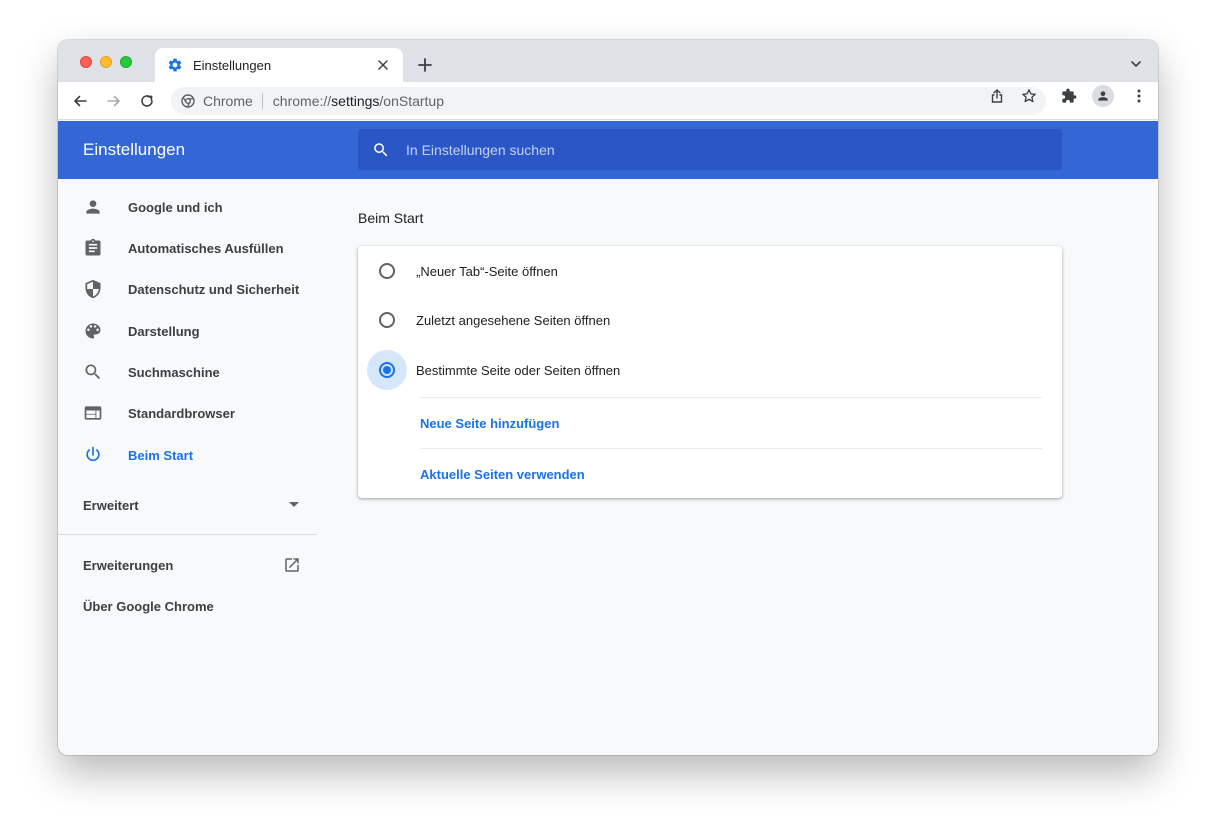  What do you see at coordinates (187, 534) in the screenshot?
I see `sidebar-divider` at bounding box center [187, 534].